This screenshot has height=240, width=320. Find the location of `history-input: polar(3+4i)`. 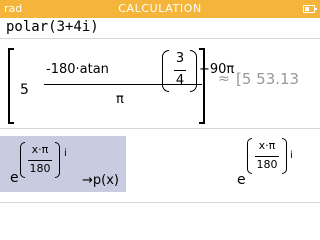

history-input: polar(3+4i) is located at coordinates (52, 27).